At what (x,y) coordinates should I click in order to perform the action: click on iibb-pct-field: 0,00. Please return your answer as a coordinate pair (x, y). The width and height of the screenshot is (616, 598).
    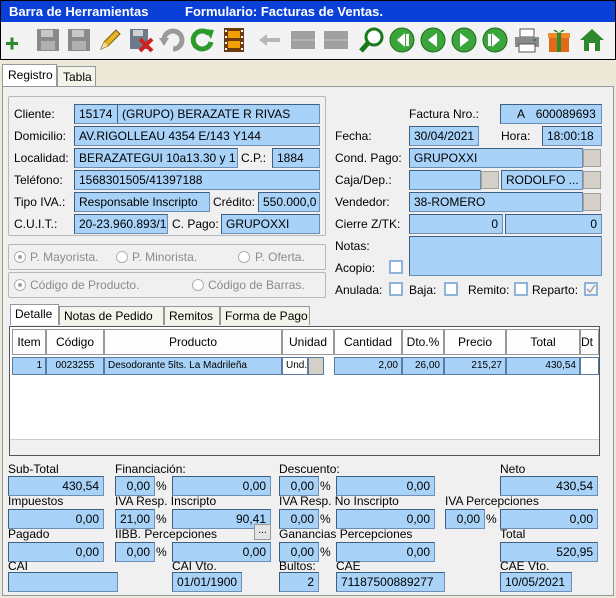
    Looking at the image, I should click on (135, 552).